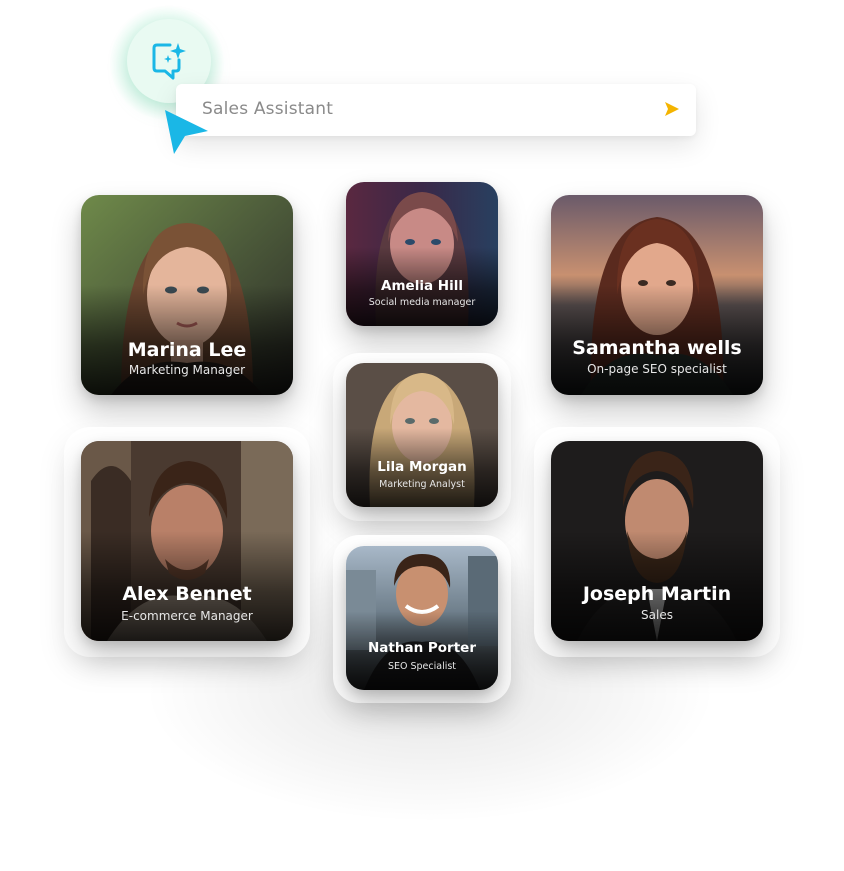 This screenshot has width=844, height=871. Describe the element at coordinates (657, 615) in the screenshot. I see `profile-role: Sales` at that location.